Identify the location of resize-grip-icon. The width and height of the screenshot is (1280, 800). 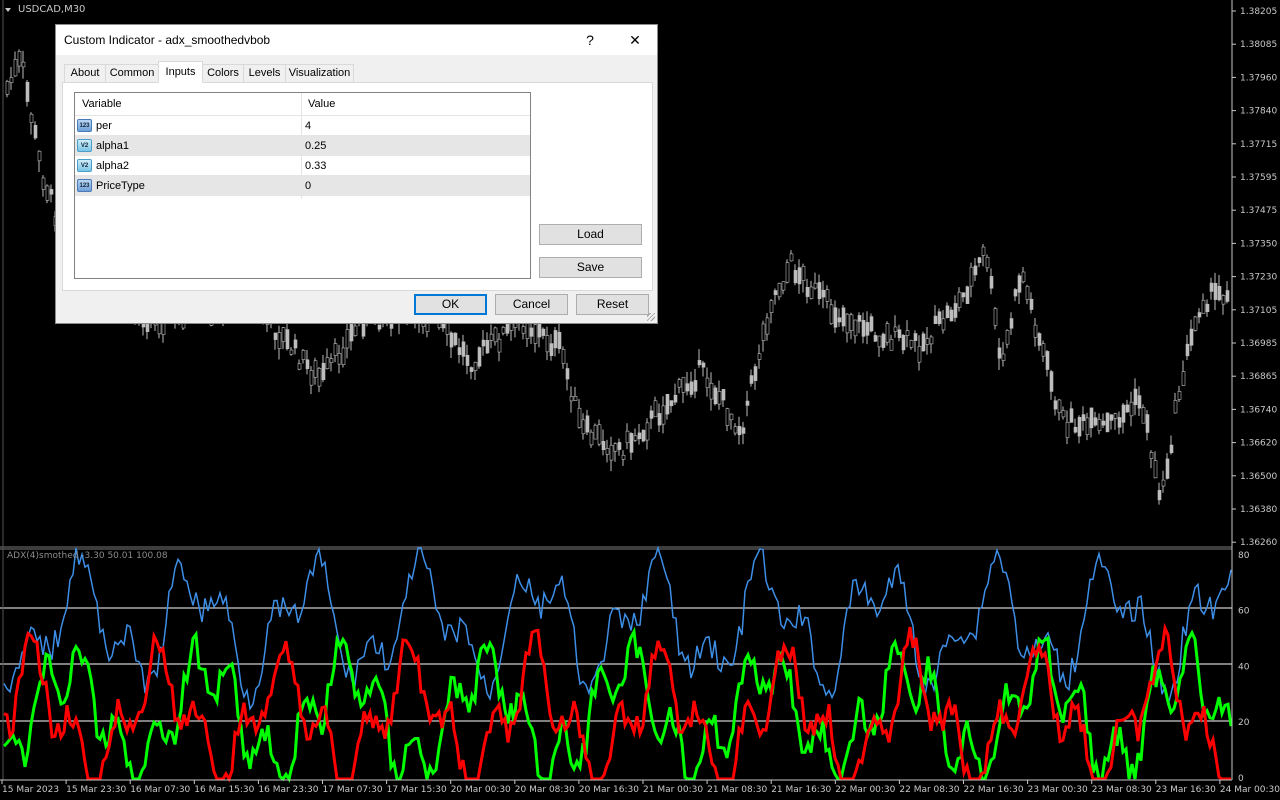
(651, 317).